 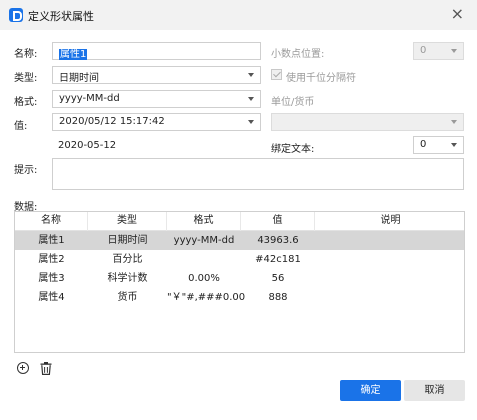 I want to click on value-select-value: 2020/05/12 15:17:42, so click(x=112, y=121).